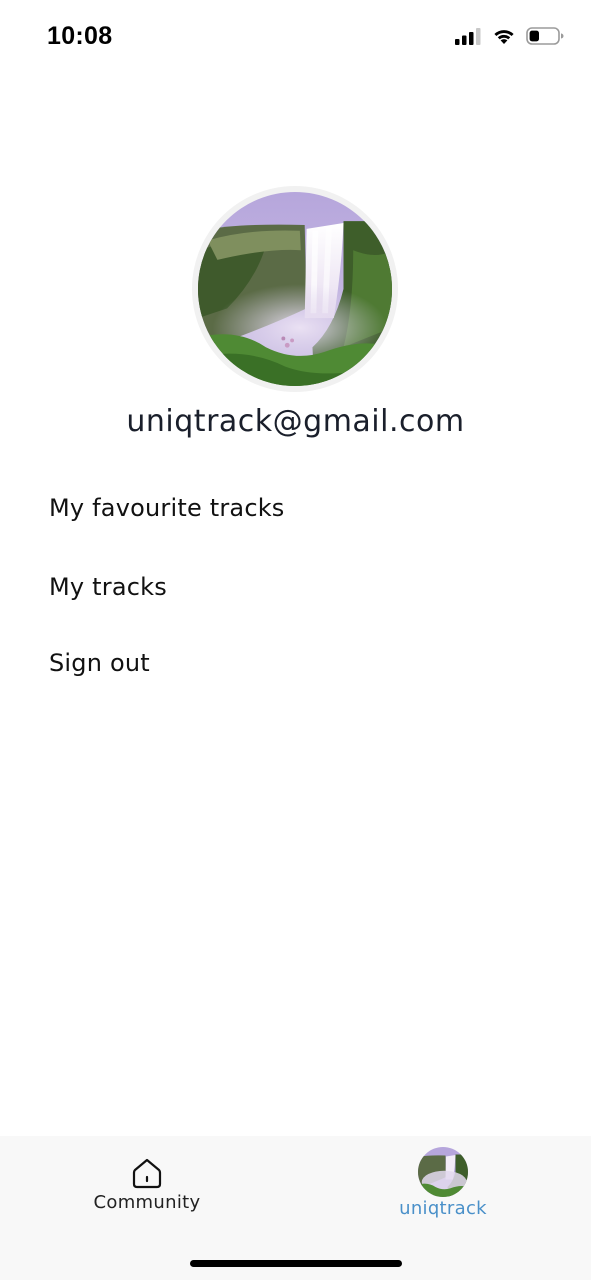 The image size is (591, 1280). What do you see at coordinates (468, 36) in the screenshot?
I see `cellular-signal-icon` at bounding box center [468, 36].